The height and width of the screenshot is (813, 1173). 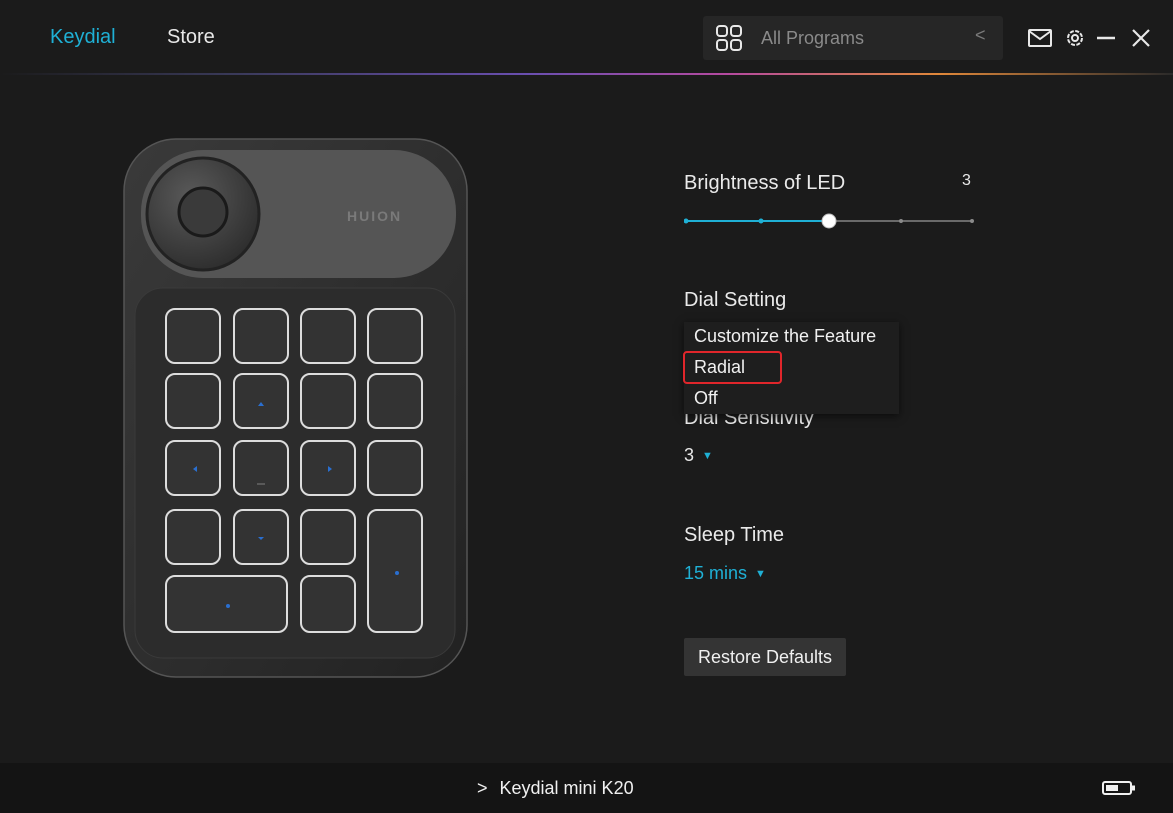 I want to click on sleep-time-value: 15 mins, so click(x=716, y=573).